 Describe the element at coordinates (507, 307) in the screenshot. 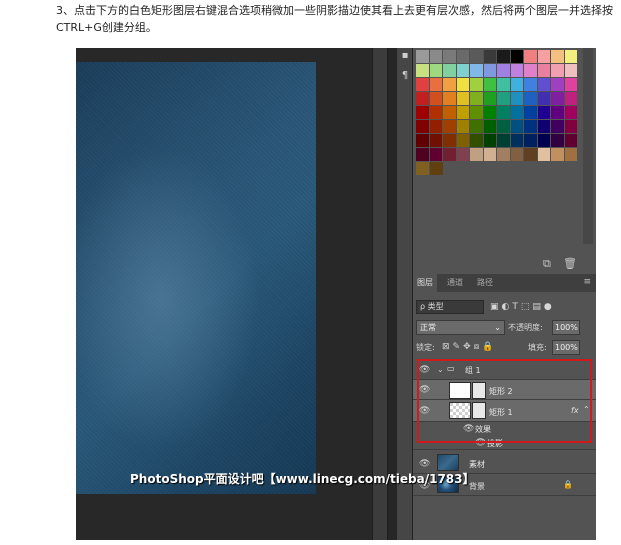

I see `adjustment-filter-icon: ◐` at that location.